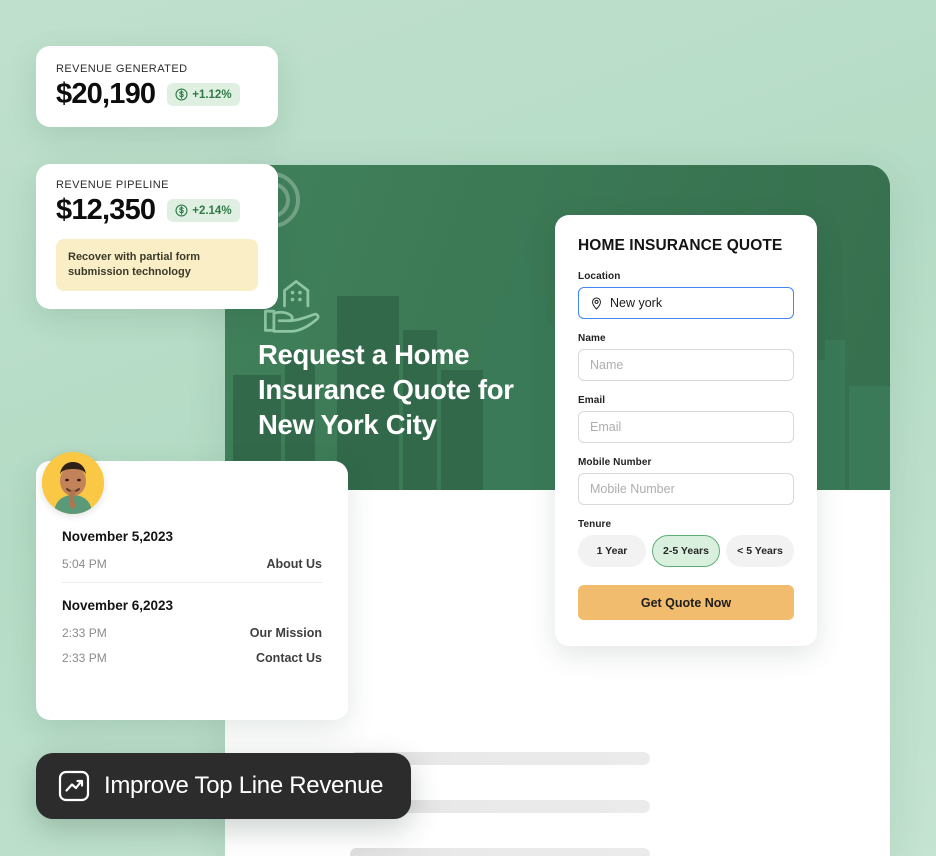 This screenshot has height=856, width=936. I want to click on name-placeholder: Name, so click(607, 365).